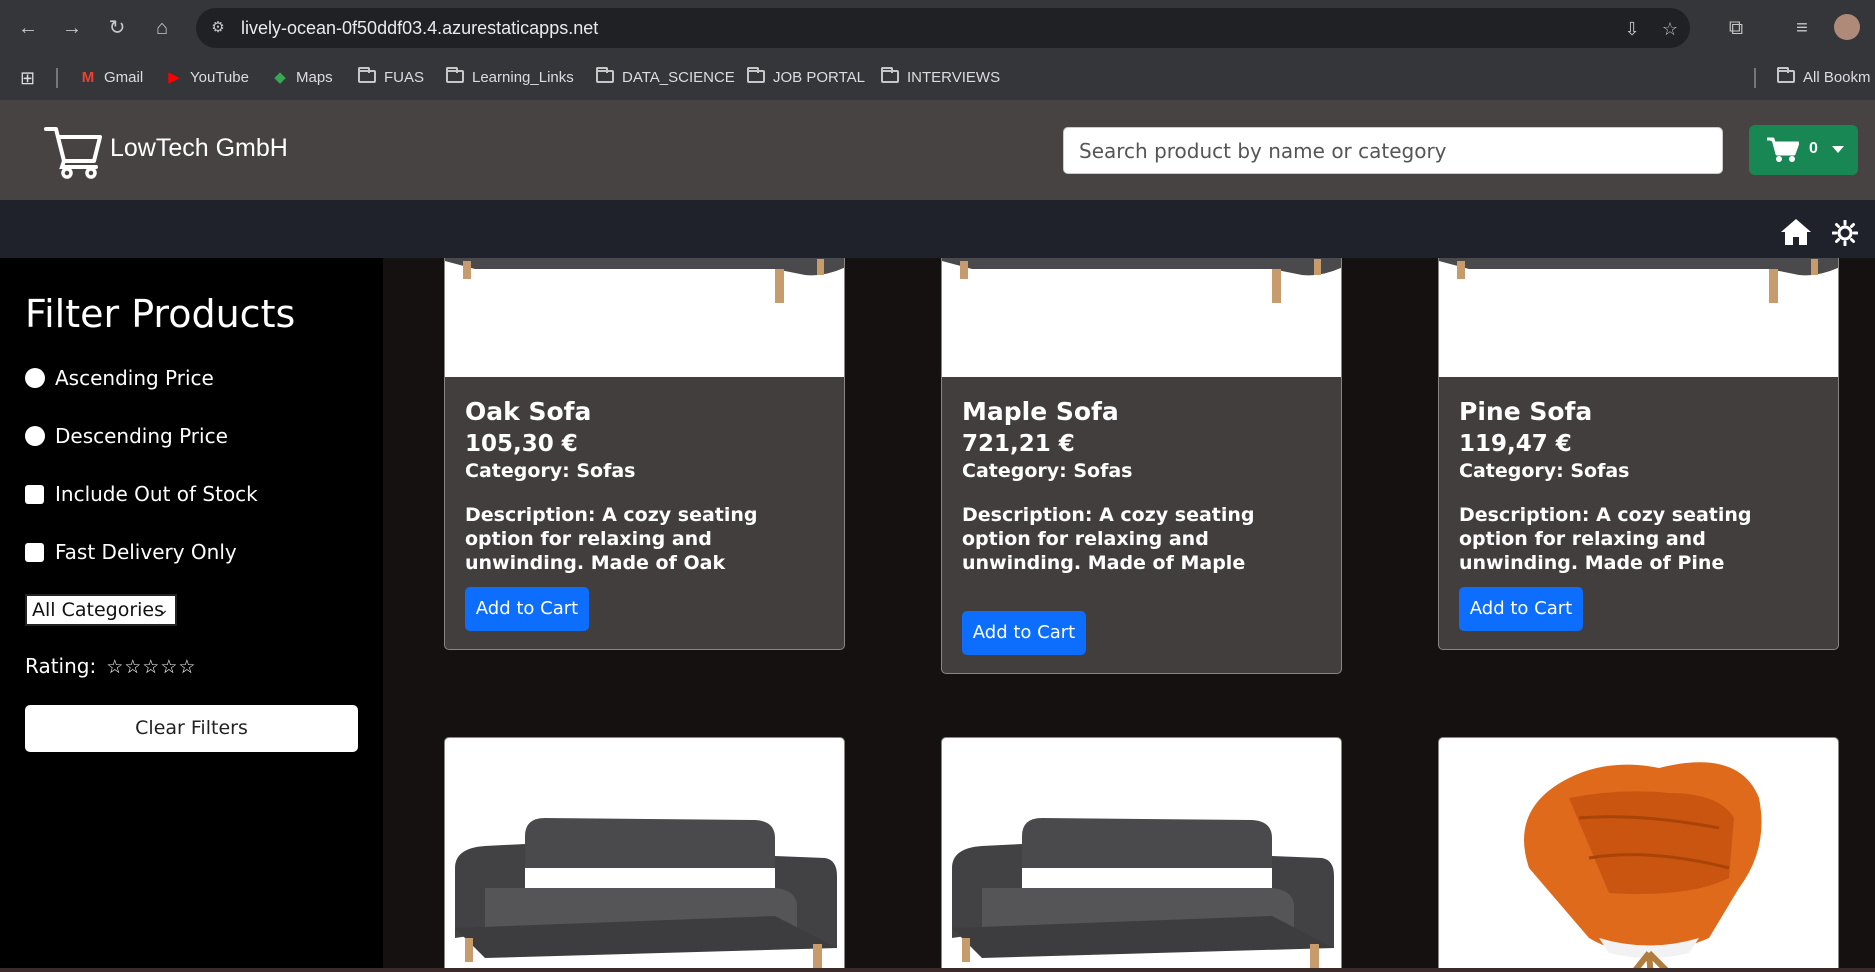 The width and height of the screenshot is (1875, 972). I want to click on app-header: LowTech GmbH 0, so click(937, 150).